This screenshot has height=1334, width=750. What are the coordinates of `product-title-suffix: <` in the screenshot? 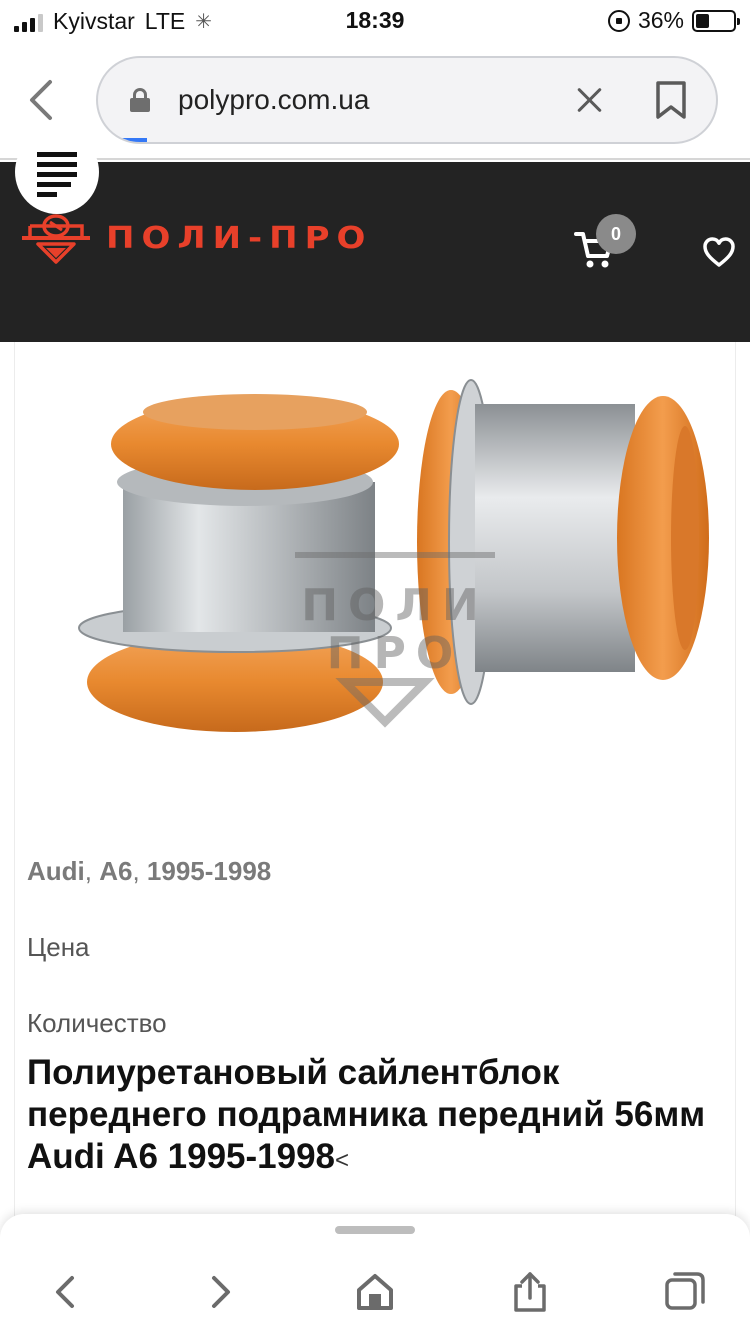 It's located at (342, 1160).